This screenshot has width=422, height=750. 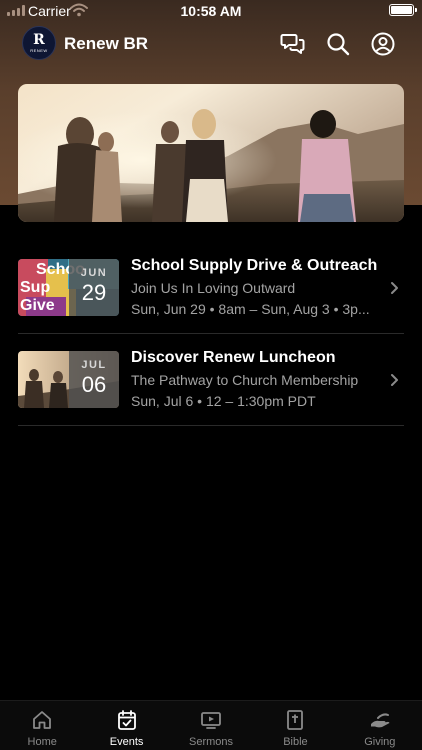 I want to click on date-month: JUL, so click(x=94, y=365).